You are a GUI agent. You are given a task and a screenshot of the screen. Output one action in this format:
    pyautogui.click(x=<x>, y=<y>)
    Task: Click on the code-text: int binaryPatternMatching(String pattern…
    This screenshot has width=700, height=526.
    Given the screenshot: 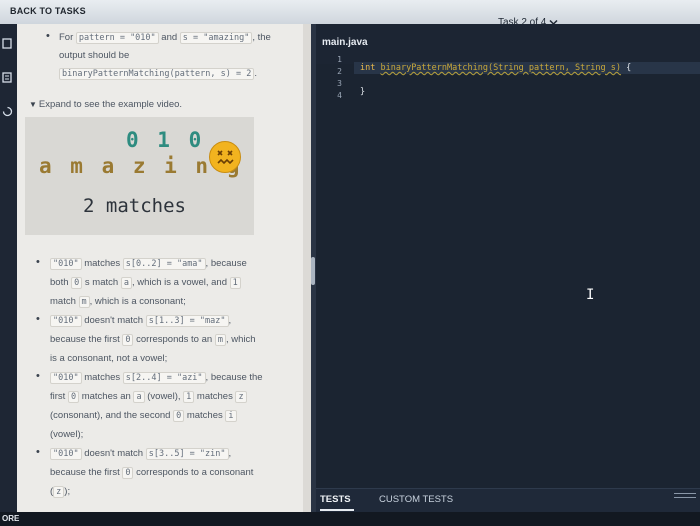 What is the action you would take?
    pyautogui.click(x=495, y=80)
    